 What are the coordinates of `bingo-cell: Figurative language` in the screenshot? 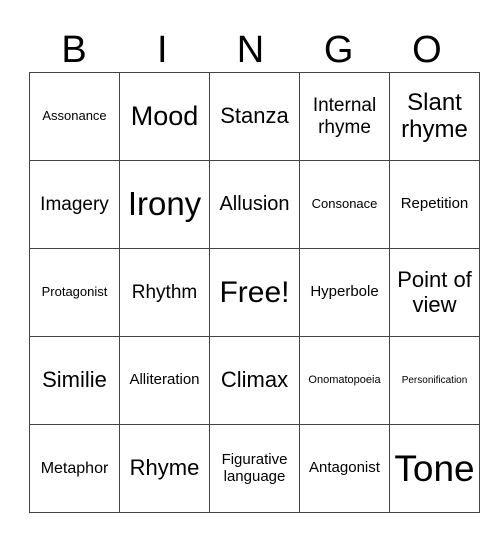 It's located at (254, 468).